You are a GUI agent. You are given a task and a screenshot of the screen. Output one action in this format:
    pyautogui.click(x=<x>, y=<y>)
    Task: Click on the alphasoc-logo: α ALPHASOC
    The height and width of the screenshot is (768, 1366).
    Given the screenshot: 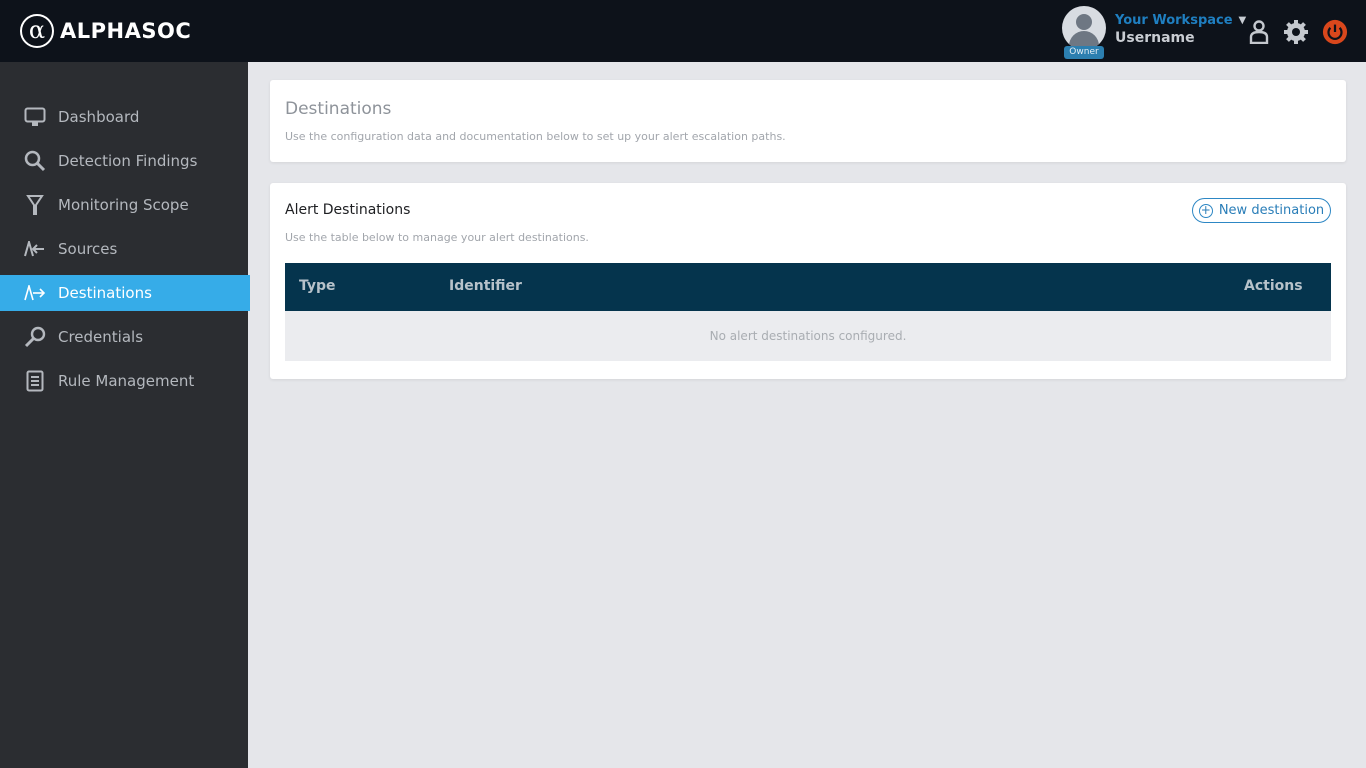 What is the action you would take?
    pyautogui.click(x=105, y=31)
    